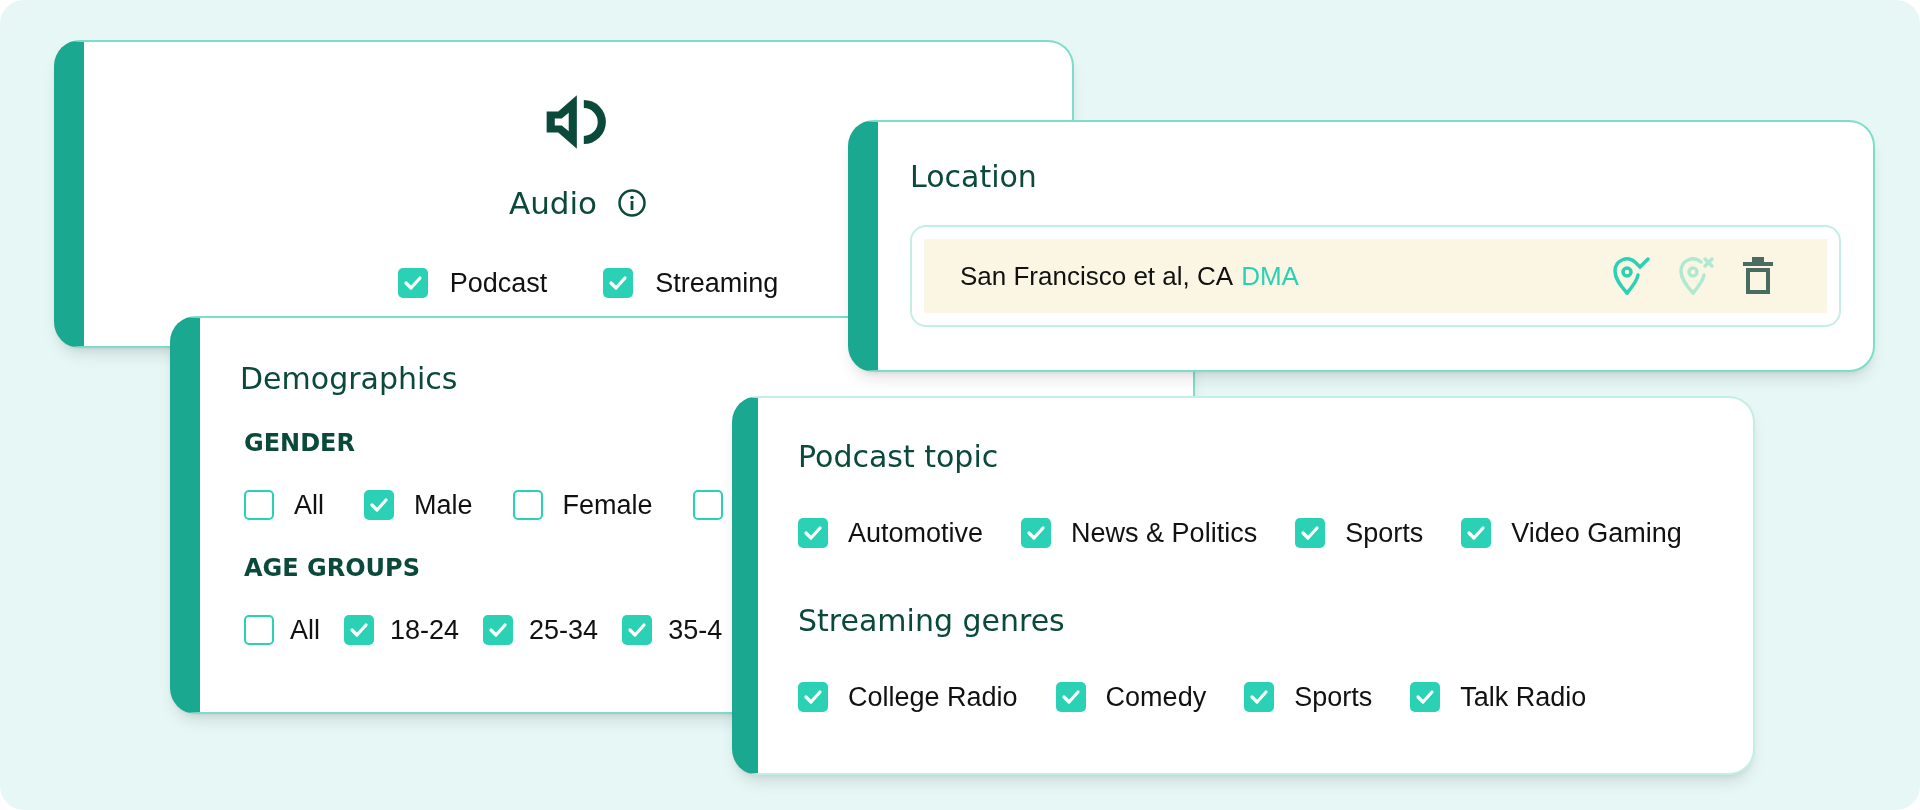 The height and width of the screenshot is (810, 1920). I want to click on option-label: News & Politics, so click(1164, 533).